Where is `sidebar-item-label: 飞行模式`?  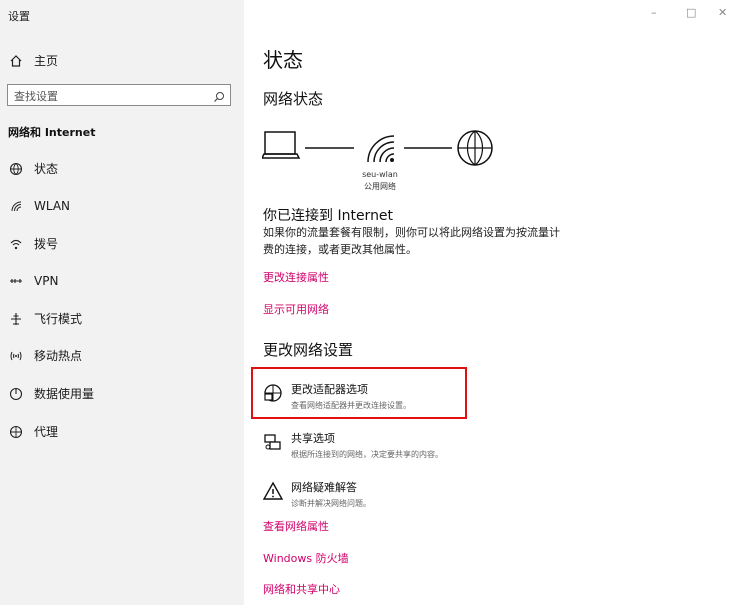
sidebar-item-label: 飞行模式 is located at coordinates (58, 319).